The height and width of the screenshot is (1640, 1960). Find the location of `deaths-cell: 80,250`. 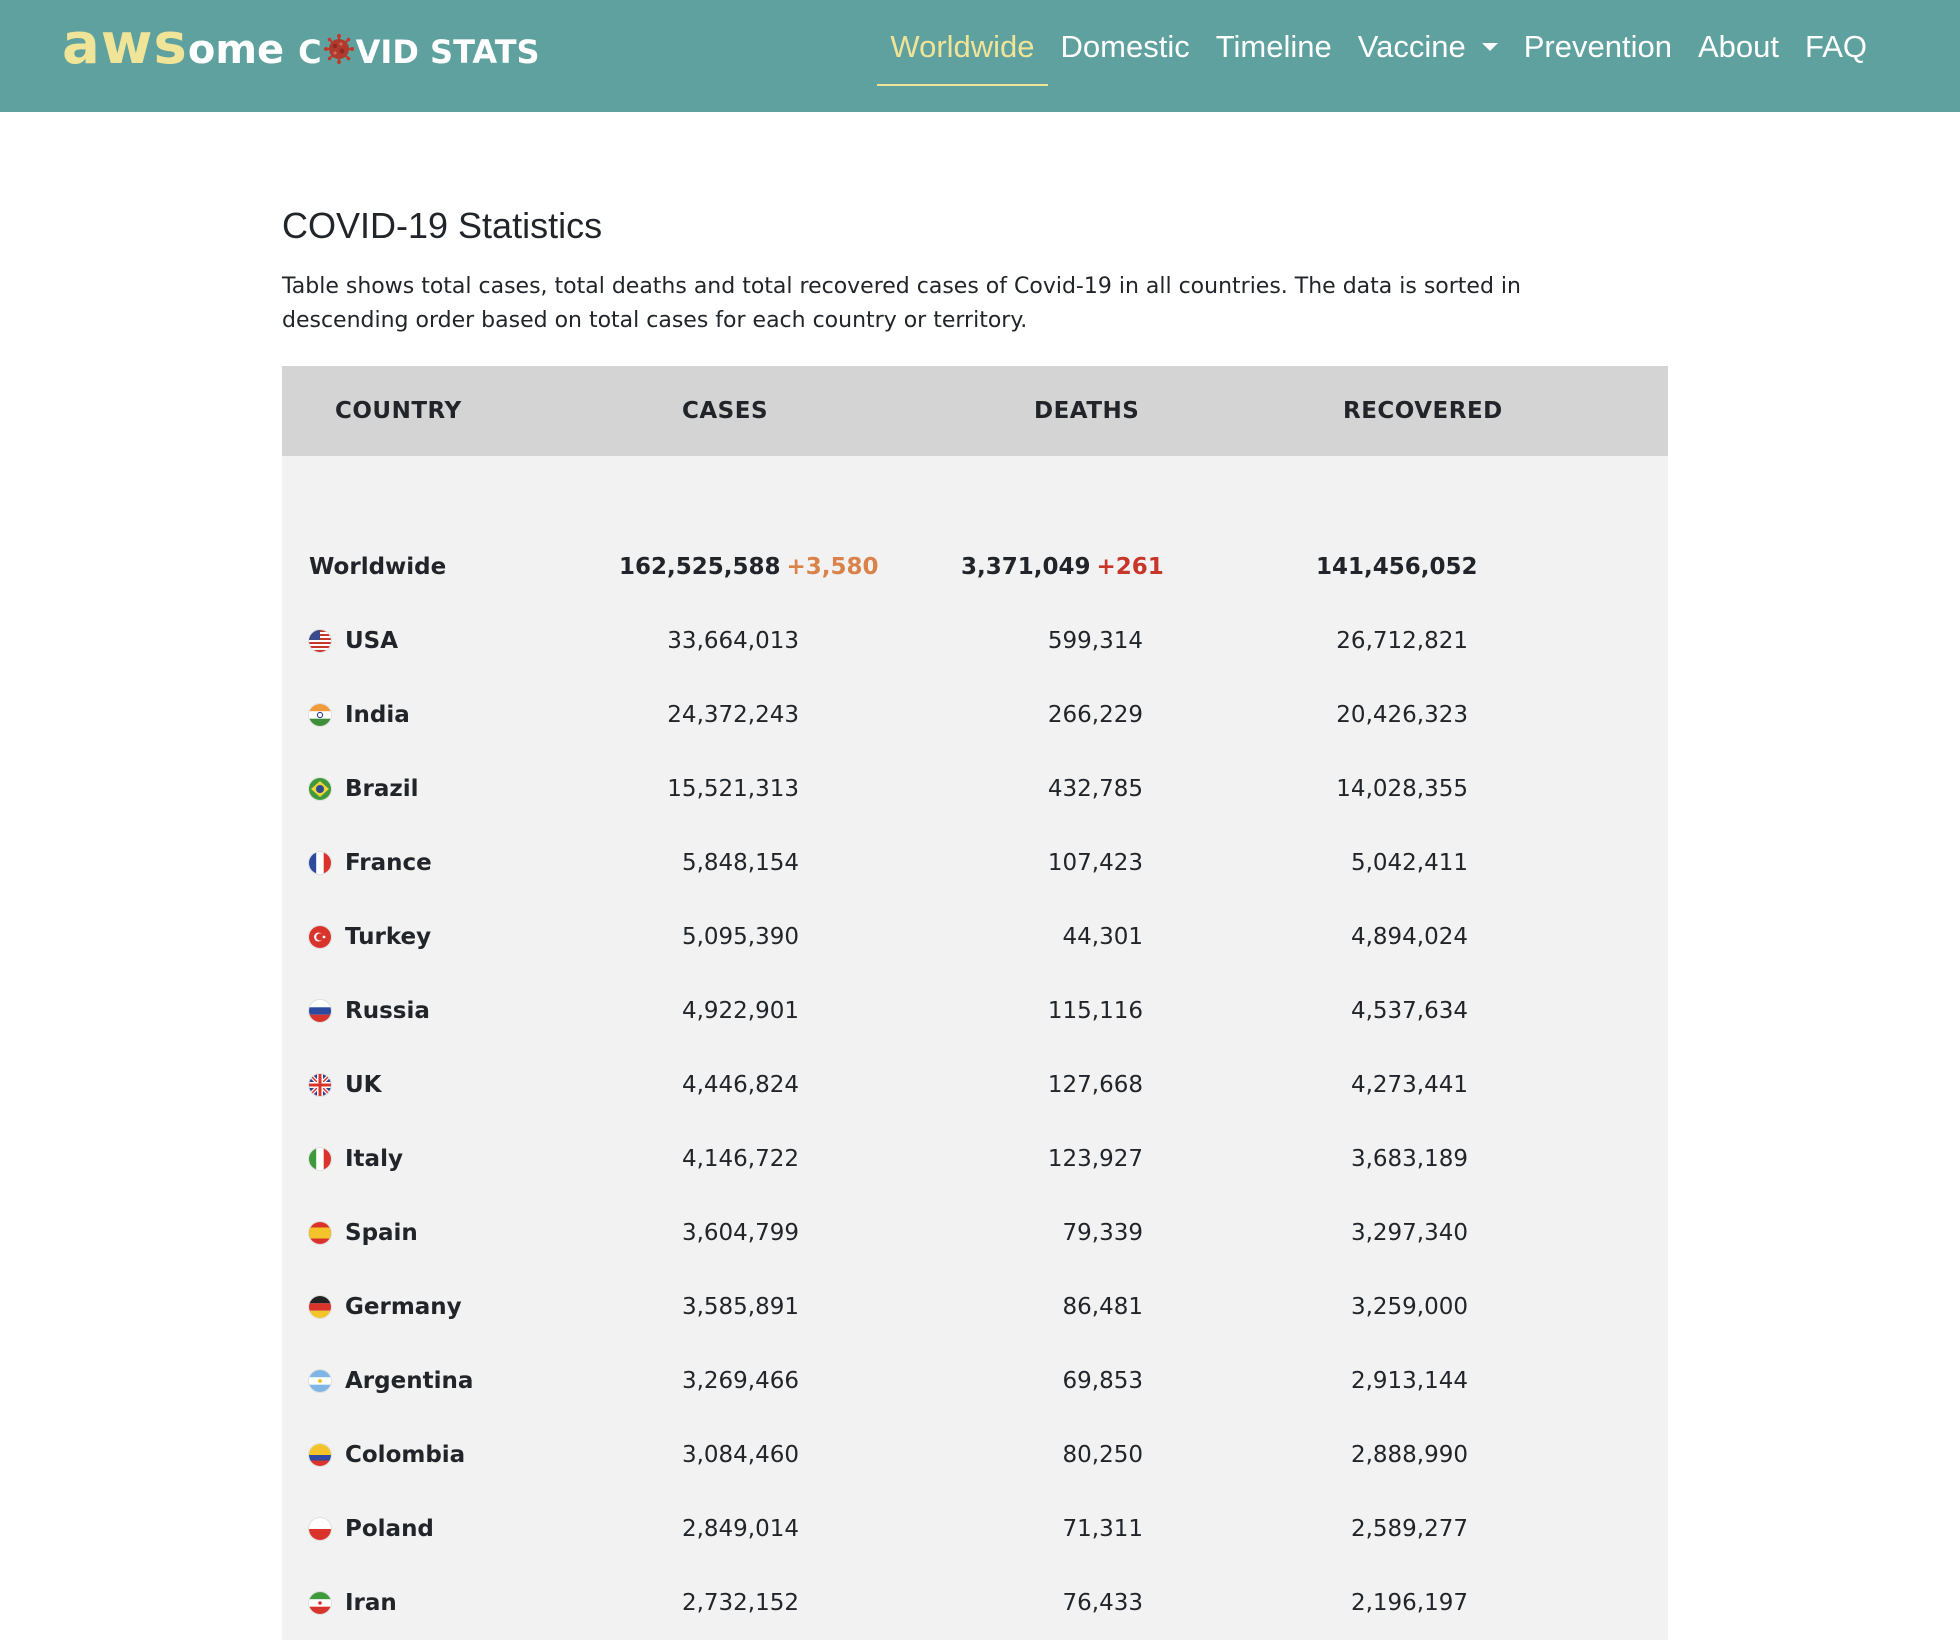

deaths-cell: 80,250 is located at coordinates (1102, 1455).